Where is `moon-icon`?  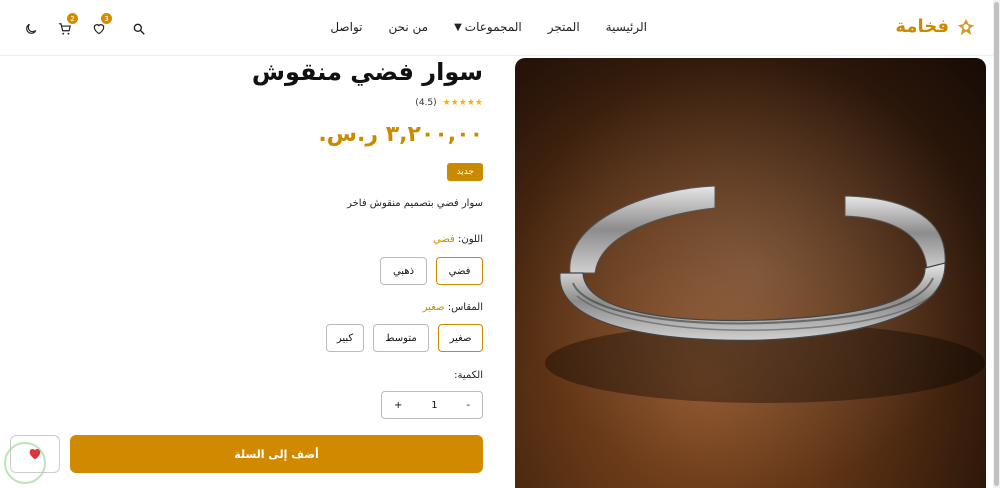
moon-icon is located at coordinates (31, 28).